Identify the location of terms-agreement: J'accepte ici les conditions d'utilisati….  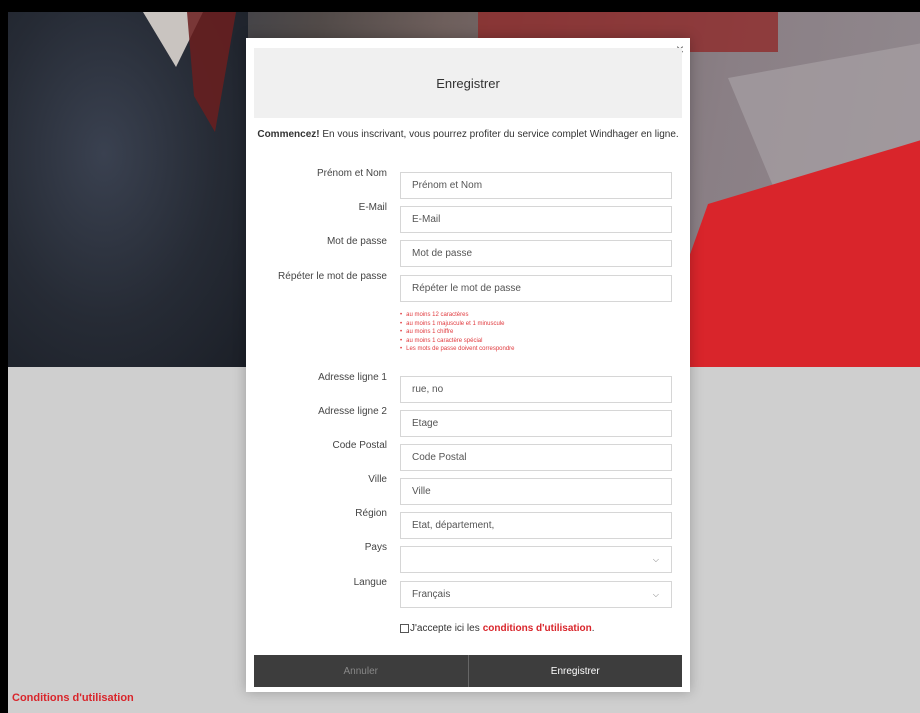
(497, 628).